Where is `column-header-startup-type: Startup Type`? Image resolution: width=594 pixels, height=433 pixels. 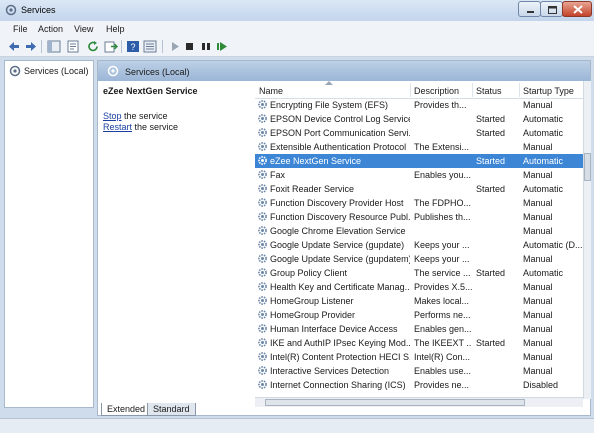
column-header-startup-type: Startup Type is located at coordinates (548, 91).